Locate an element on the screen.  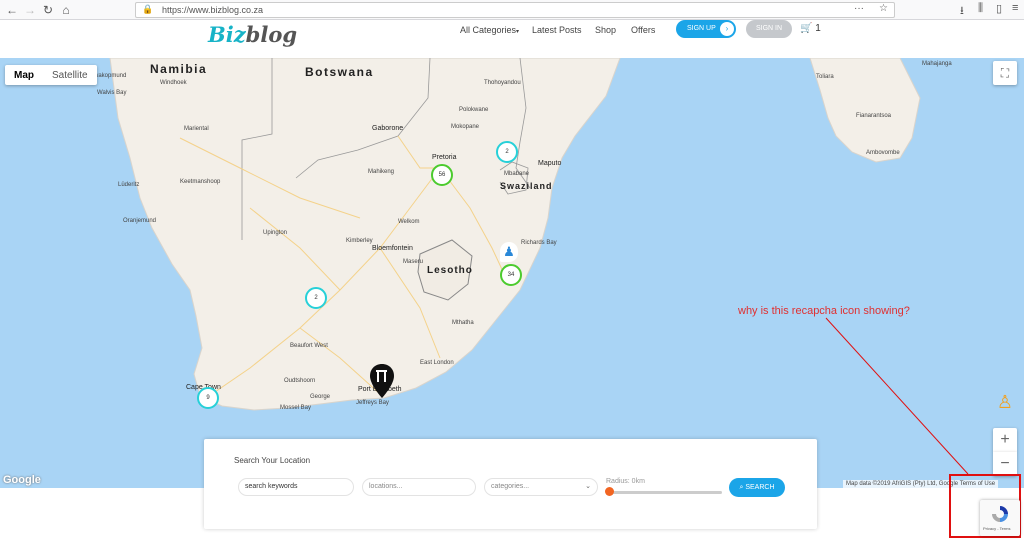
recaptcha-links: Privacy - Terms is located at coordinates (996, 528).